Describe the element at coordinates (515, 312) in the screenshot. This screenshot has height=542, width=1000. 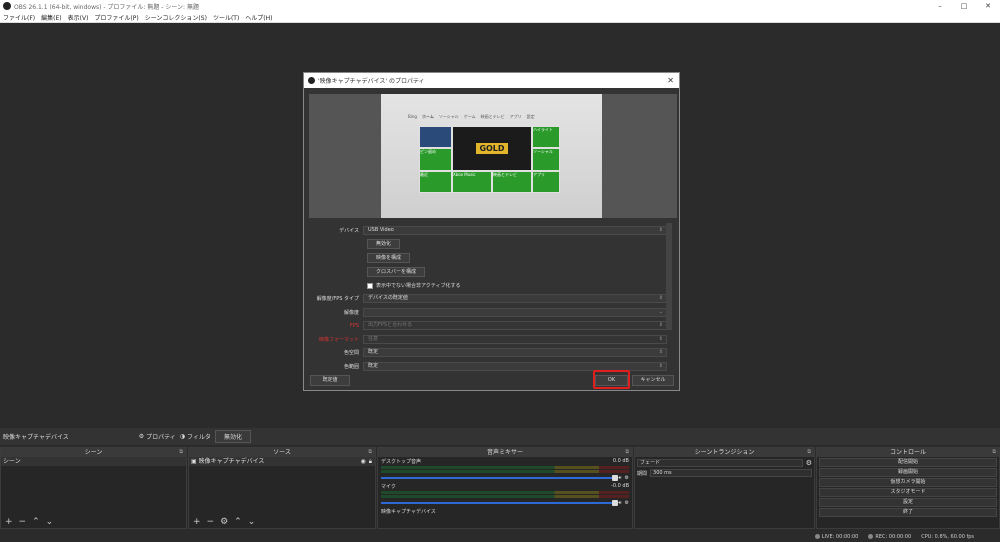
I see `resolution-select: ⌄` at that location.